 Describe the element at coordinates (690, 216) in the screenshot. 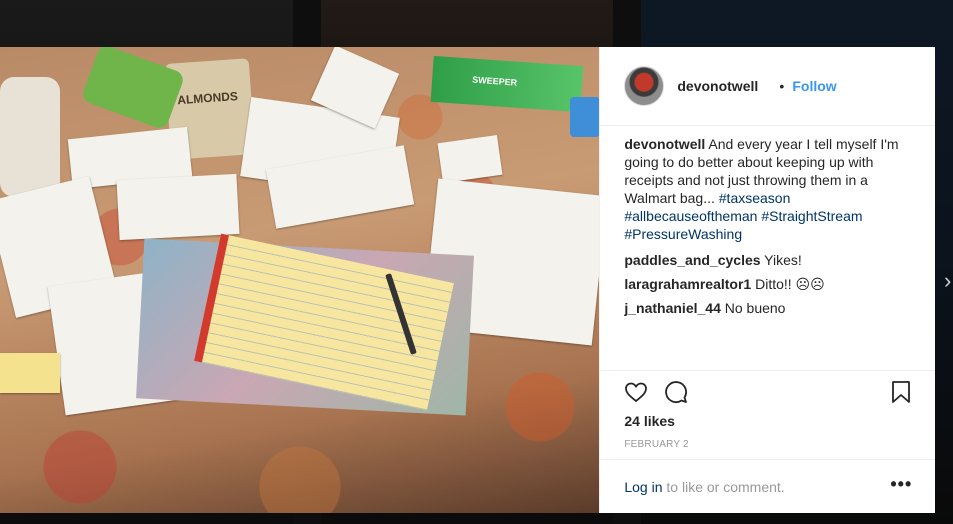

I see `hashtag-link: #allbecauseoftheman` at that location.